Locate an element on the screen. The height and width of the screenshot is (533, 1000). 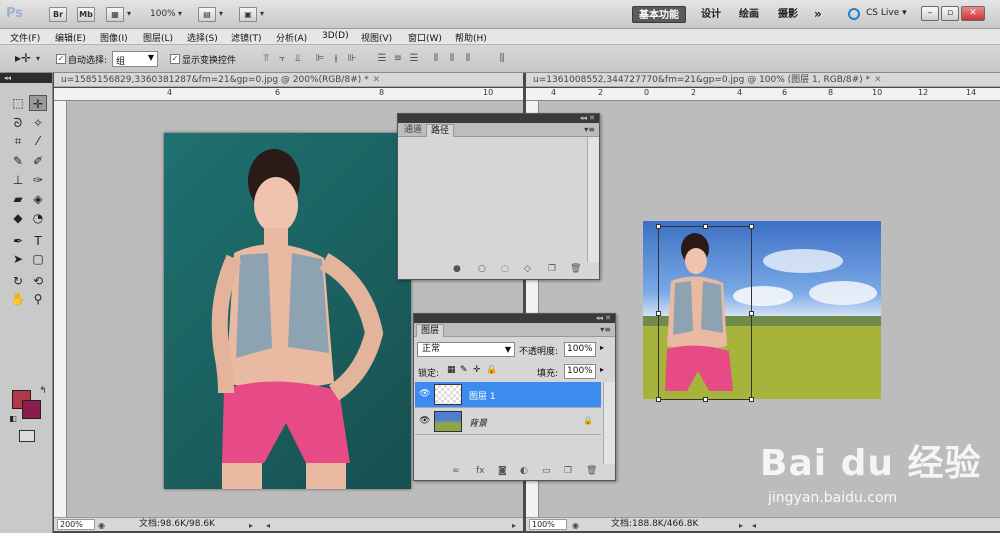
layer-visibility-eye-icon: 👁 is located at coordinates (424, 394).